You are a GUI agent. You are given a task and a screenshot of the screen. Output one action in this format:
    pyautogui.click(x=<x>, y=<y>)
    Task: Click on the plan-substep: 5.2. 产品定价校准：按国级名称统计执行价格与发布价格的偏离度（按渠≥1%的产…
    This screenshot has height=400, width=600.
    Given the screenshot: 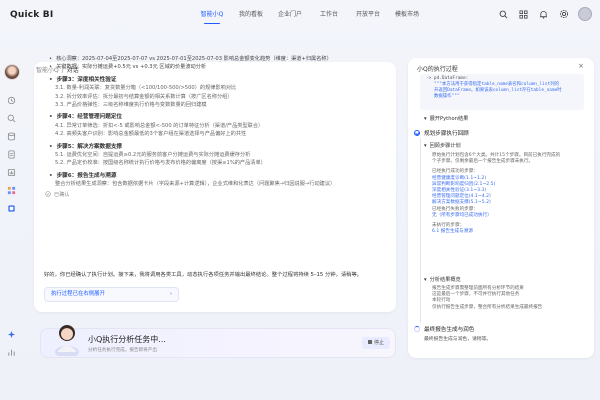 What is the action you would take?
    pyautogui.click(x=160, y=163)
    